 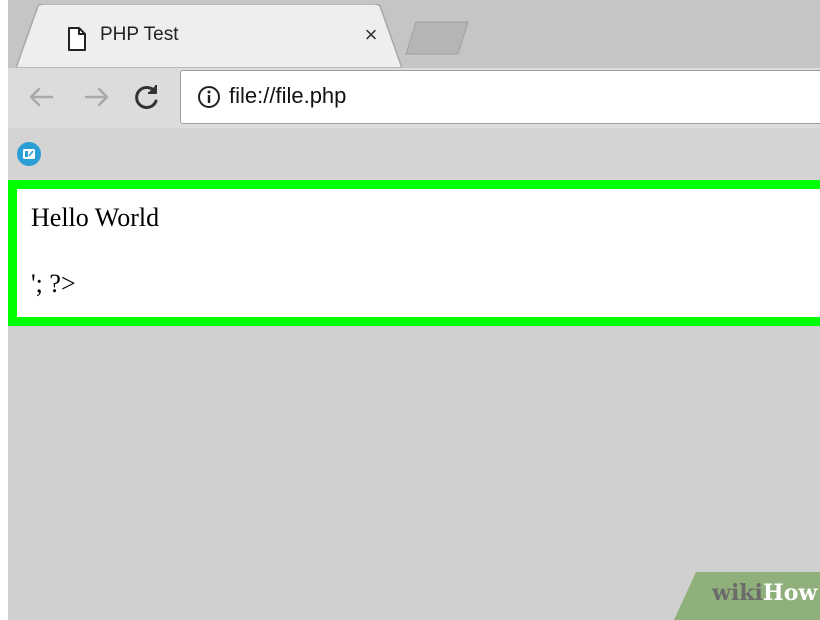 I want to click on address-bar: file://file.php, so click(x=500, y=97).